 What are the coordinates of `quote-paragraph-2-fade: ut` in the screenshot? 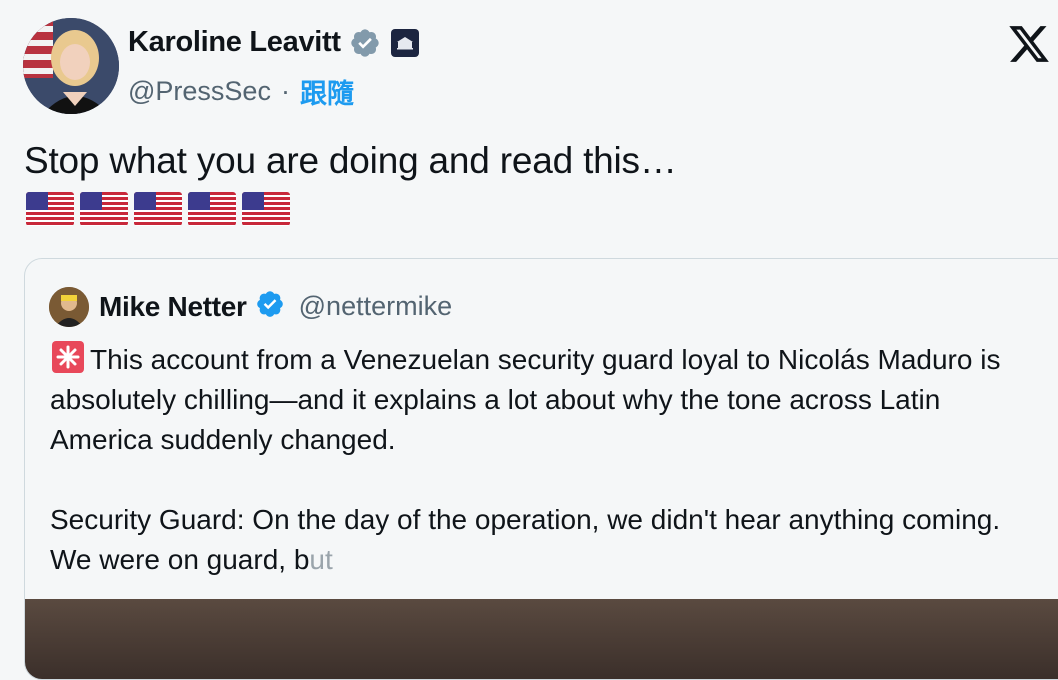 It's located at (321, 559).